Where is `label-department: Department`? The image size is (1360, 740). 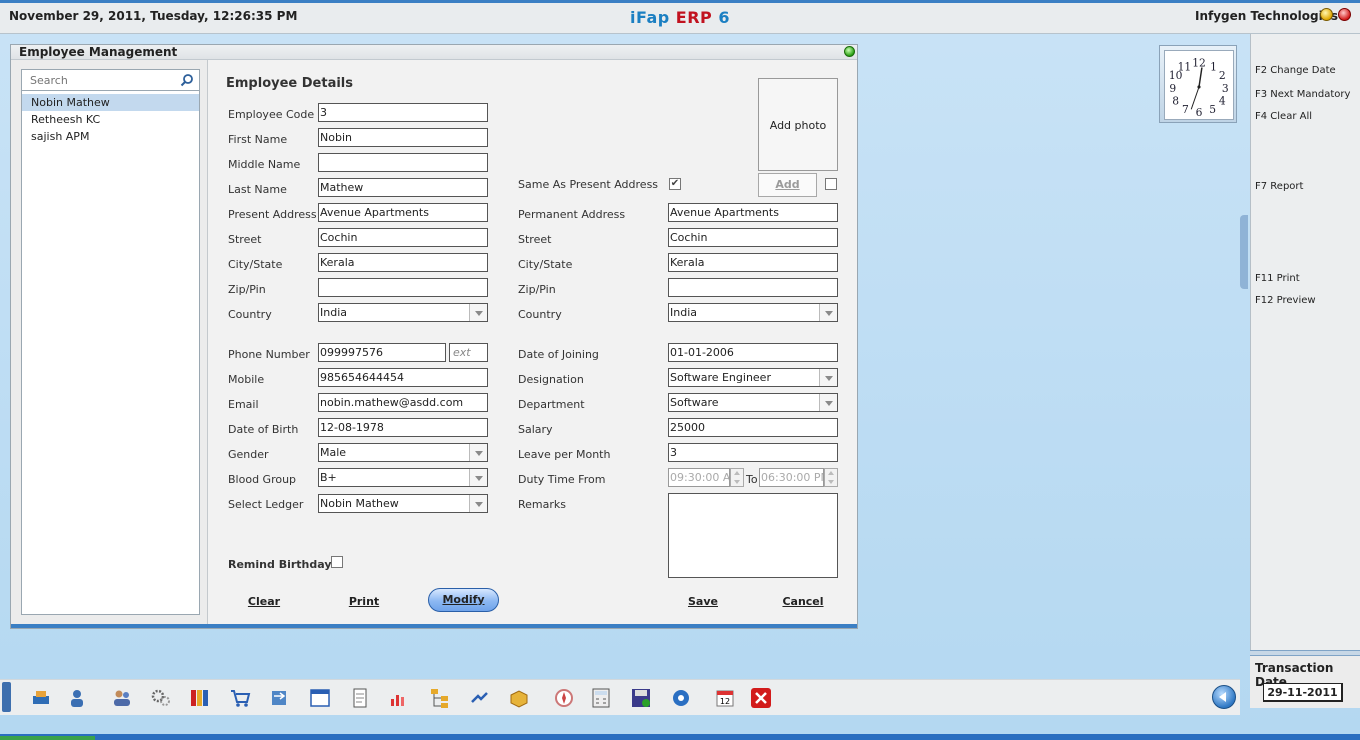
label-department: Department is located at coordinates (551, 404).